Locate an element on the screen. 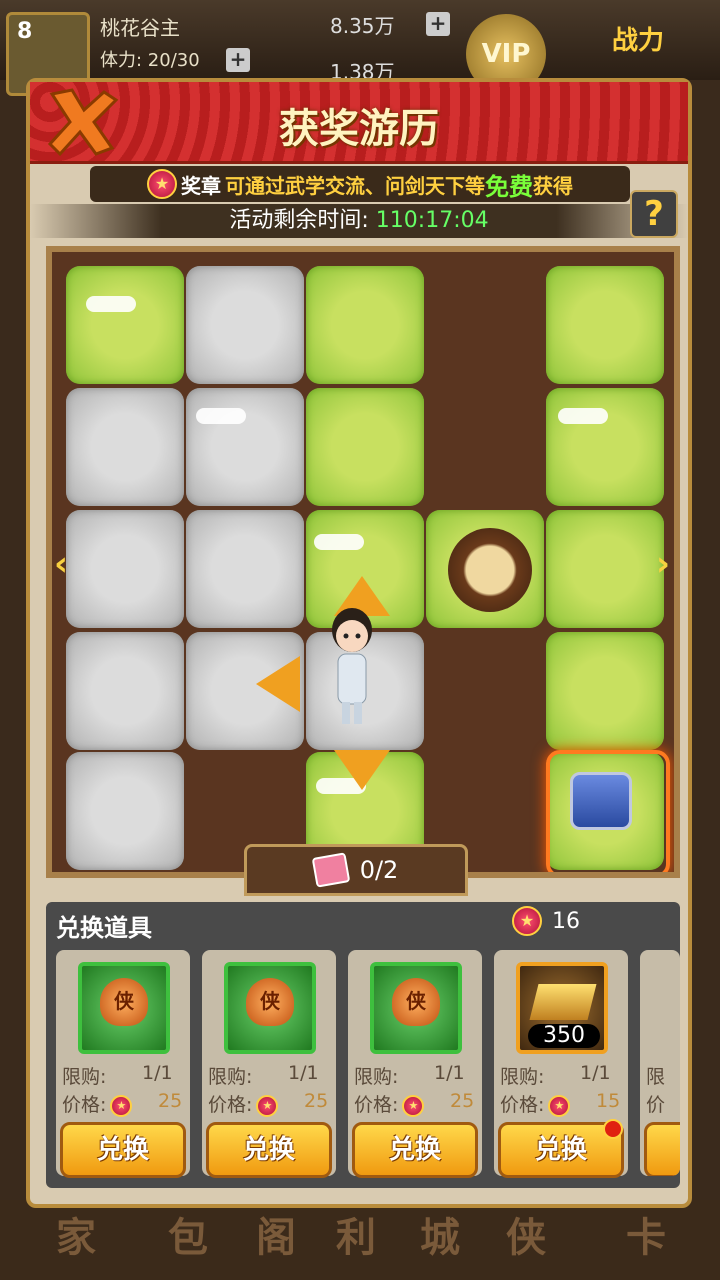  item-icon: 350 is located at coordinates (562, 1008).